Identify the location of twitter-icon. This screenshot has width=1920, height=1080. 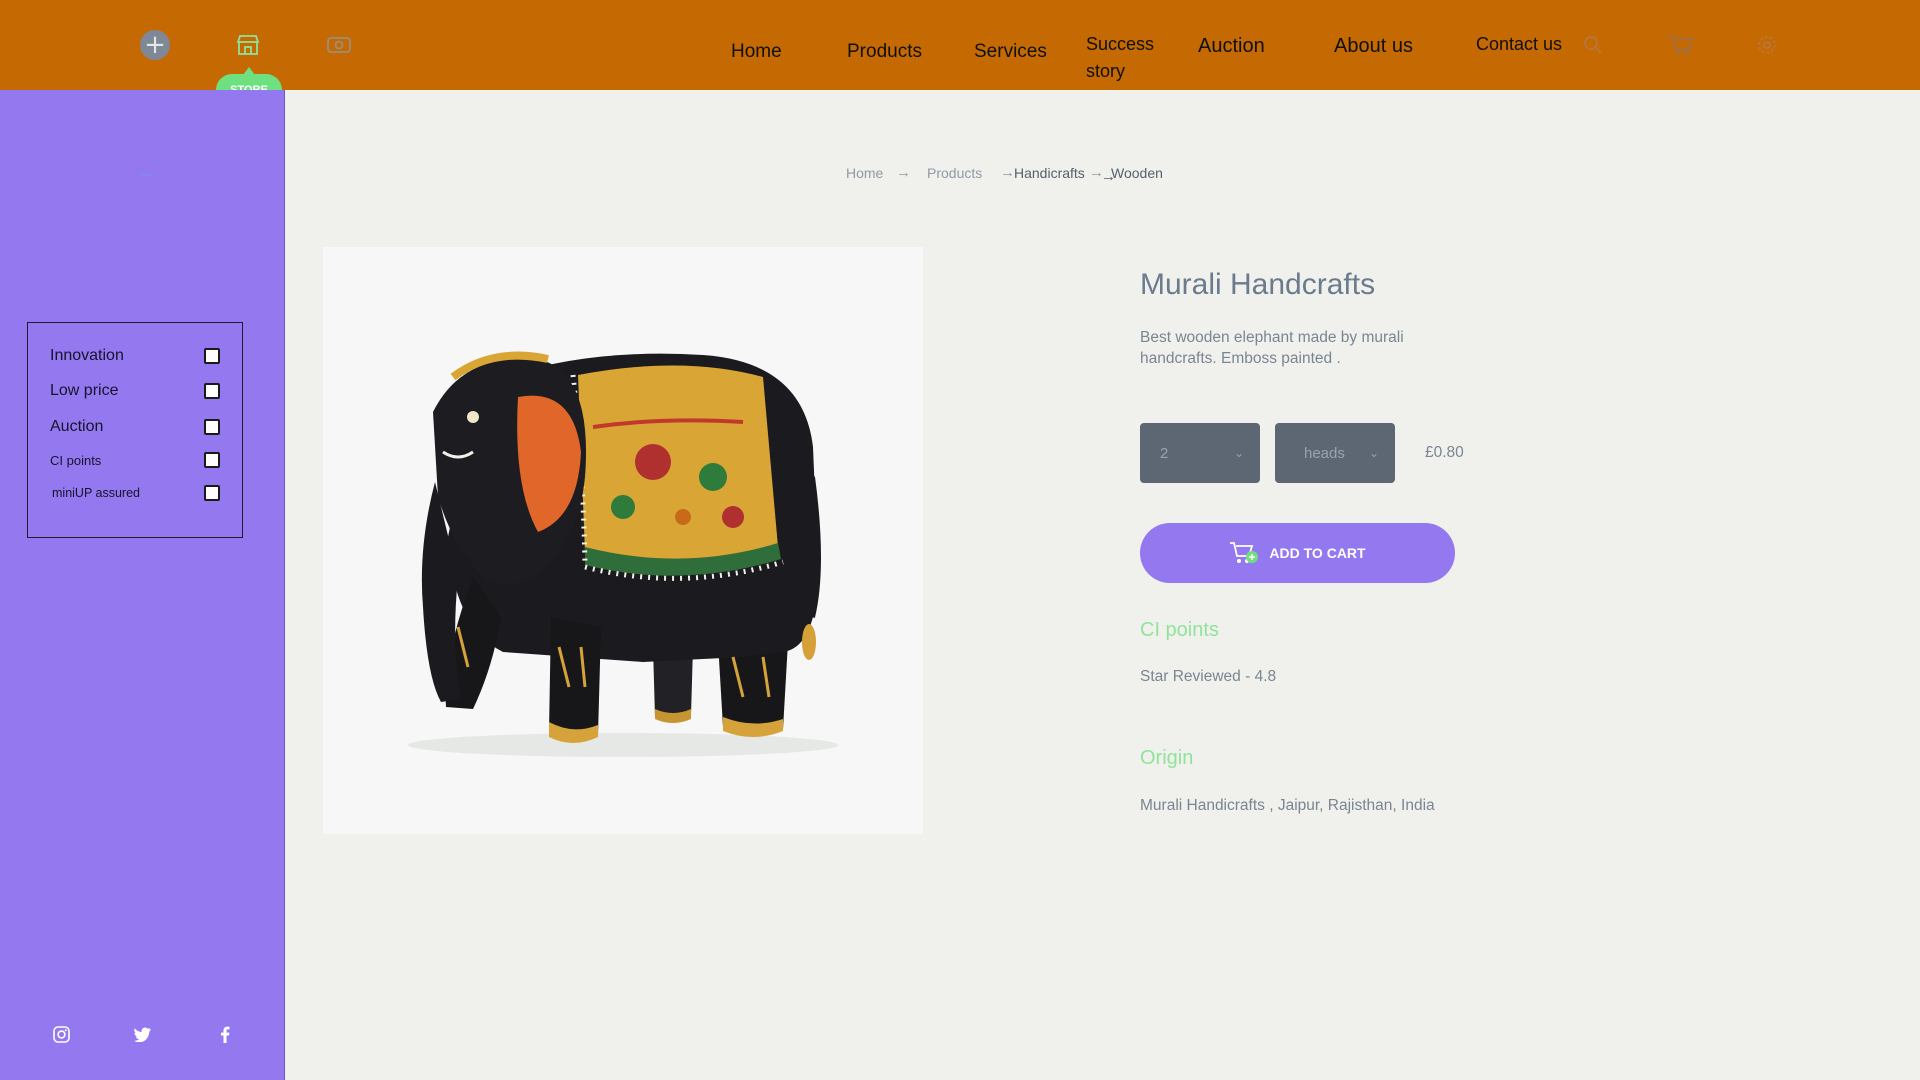
(142, 1034).